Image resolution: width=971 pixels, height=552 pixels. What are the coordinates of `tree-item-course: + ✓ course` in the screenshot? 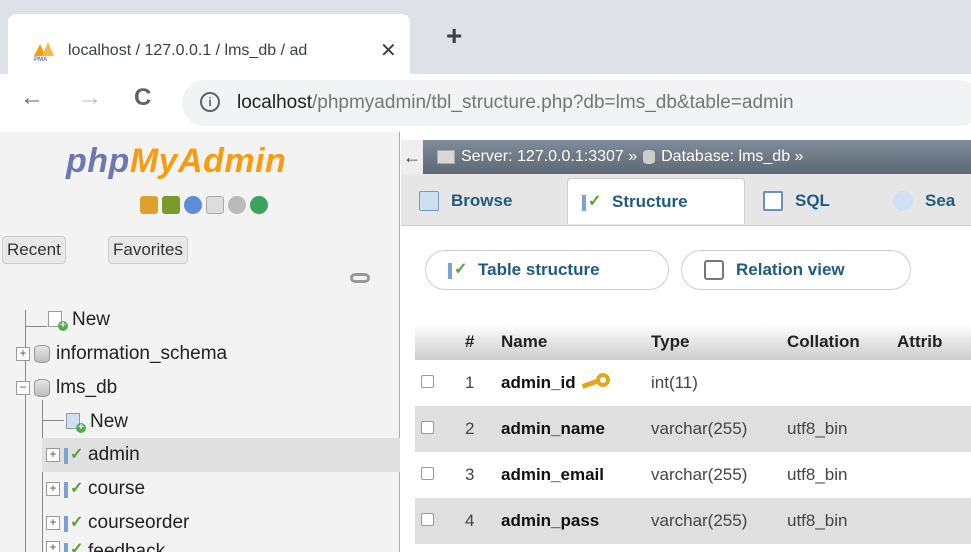 It's located at (95, 489).